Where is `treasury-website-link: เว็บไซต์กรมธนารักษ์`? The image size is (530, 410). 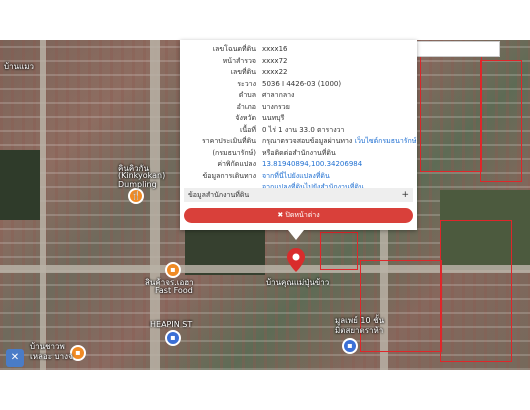 treasury-website-link: เว็บไซต์กรมธนารักษ์ is located at coordinates (386, 141).